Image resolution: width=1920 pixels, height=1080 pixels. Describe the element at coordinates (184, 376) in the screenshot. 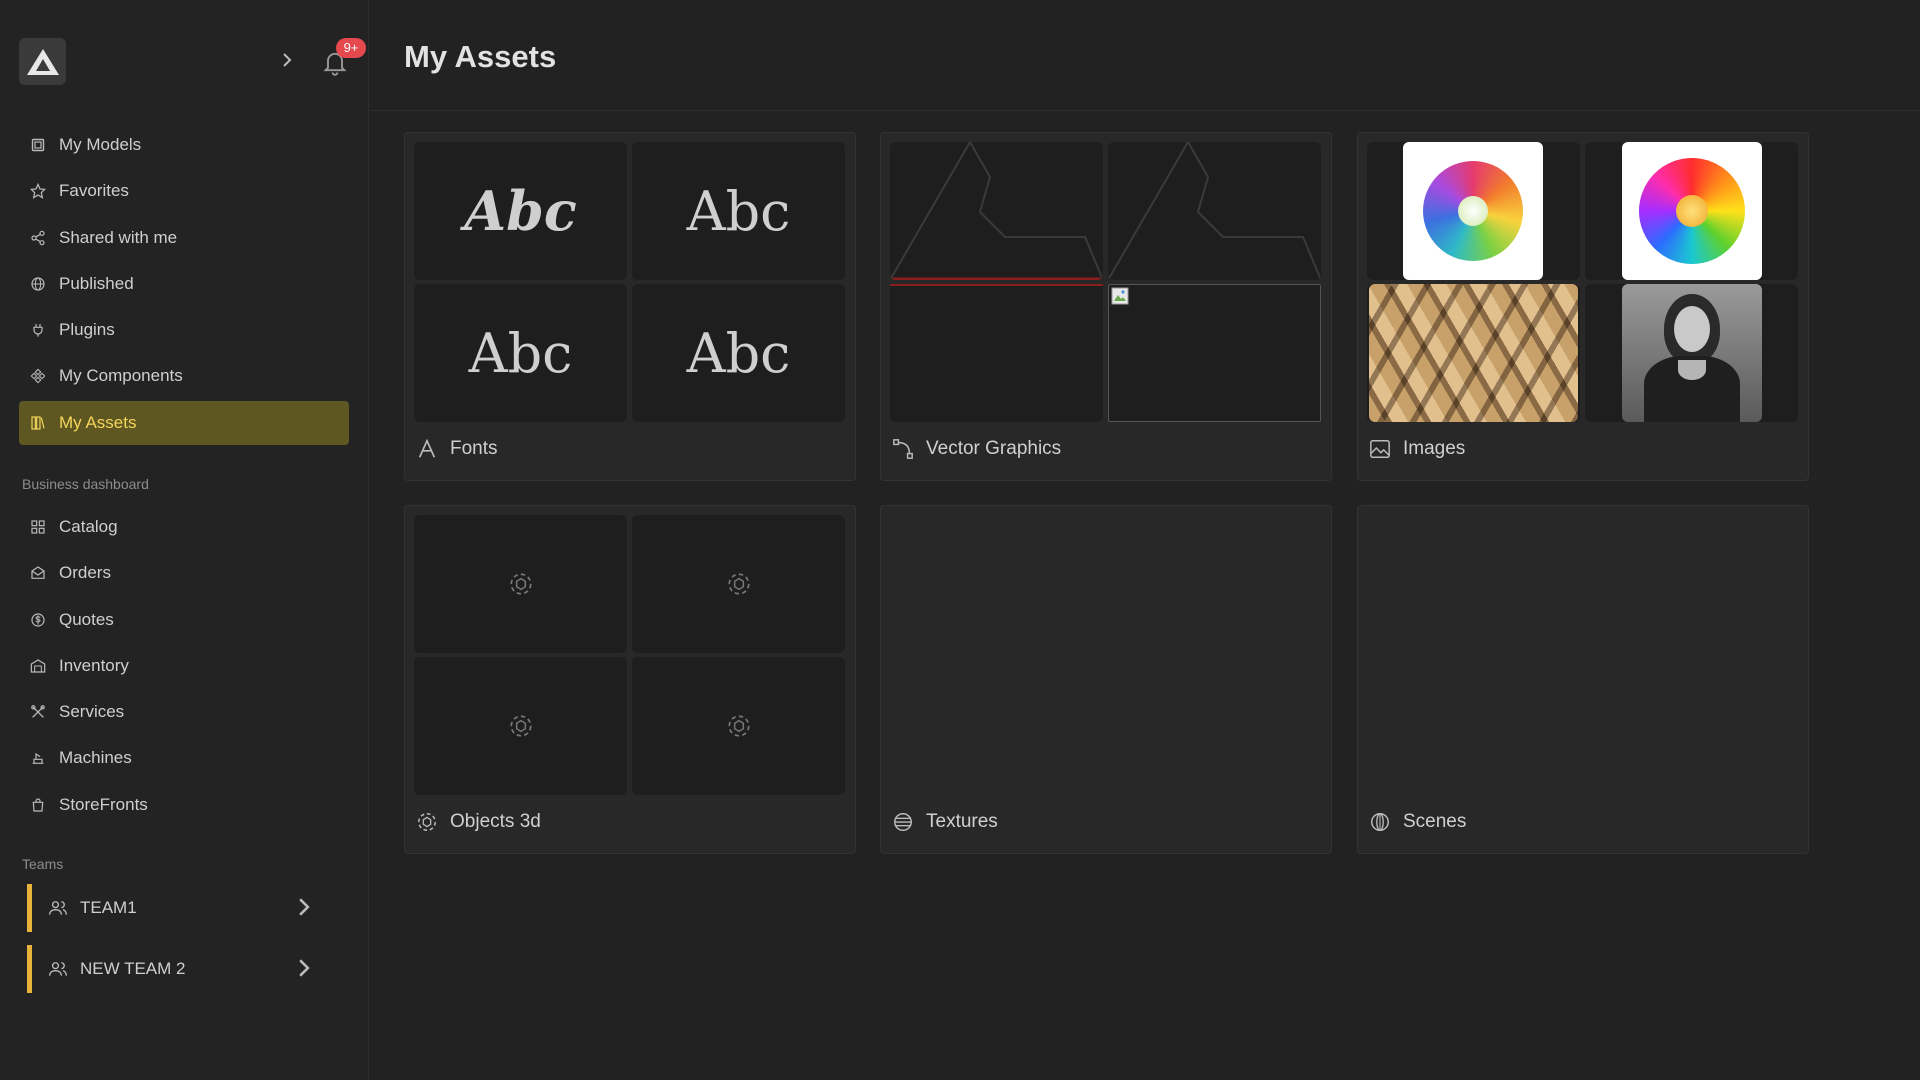

I see `sidebar-item-my-components: My Components` at that location.